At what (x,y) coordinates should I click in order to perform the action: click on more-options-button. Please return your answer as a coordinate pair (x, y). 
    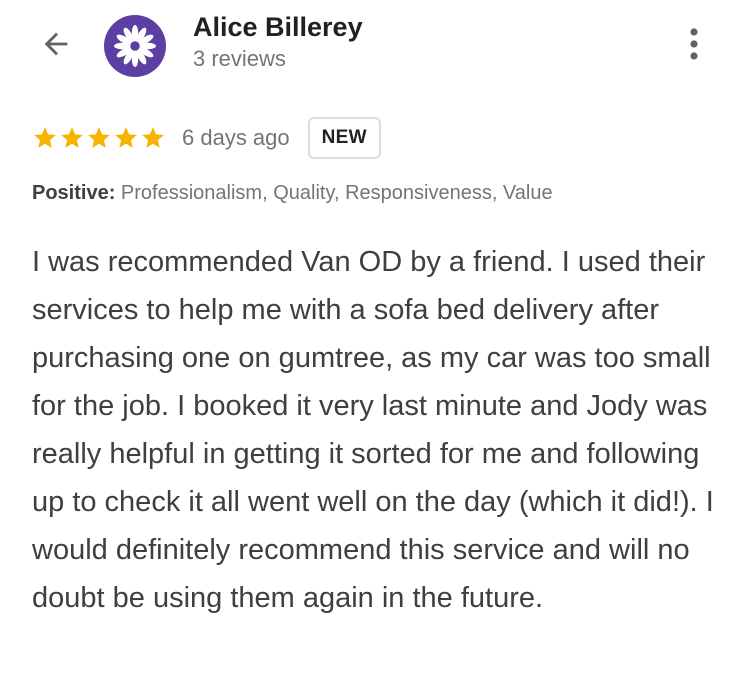
    Looking at the image, I should click on (694, 44).